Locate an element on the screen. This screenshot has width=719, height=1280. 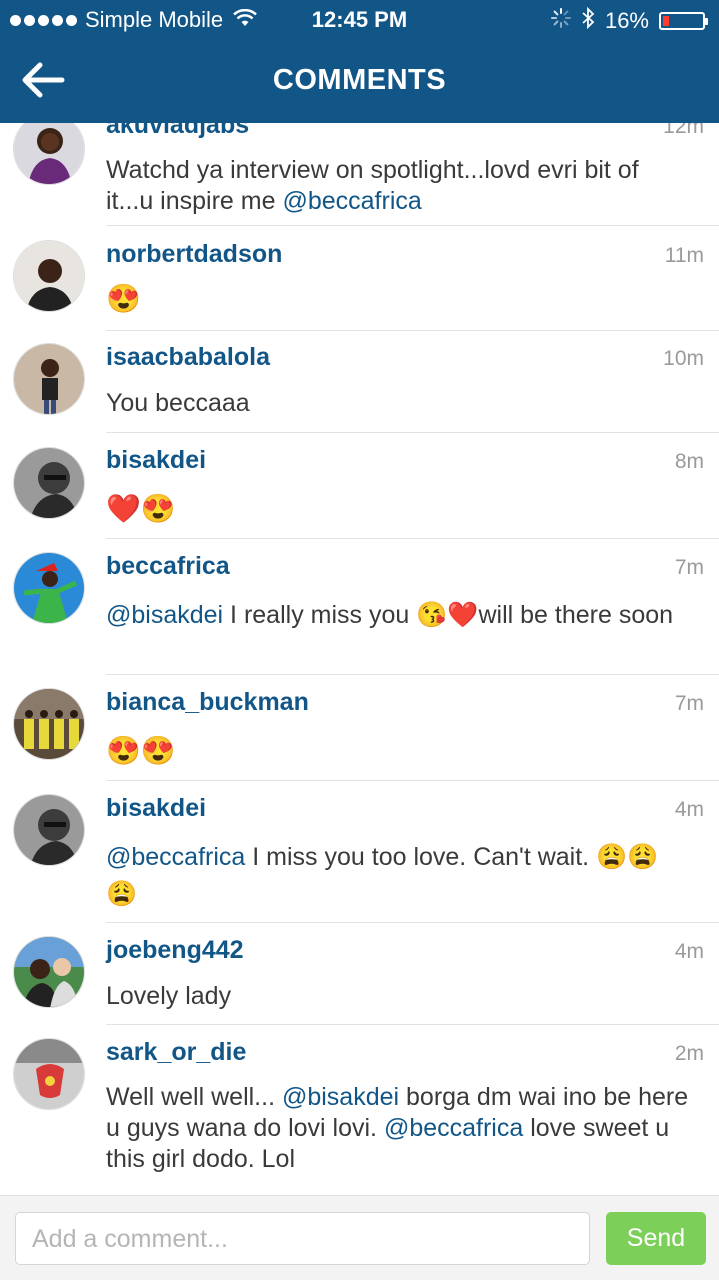
comment-username: isaacbabalola is located at coordinates (188, 357).